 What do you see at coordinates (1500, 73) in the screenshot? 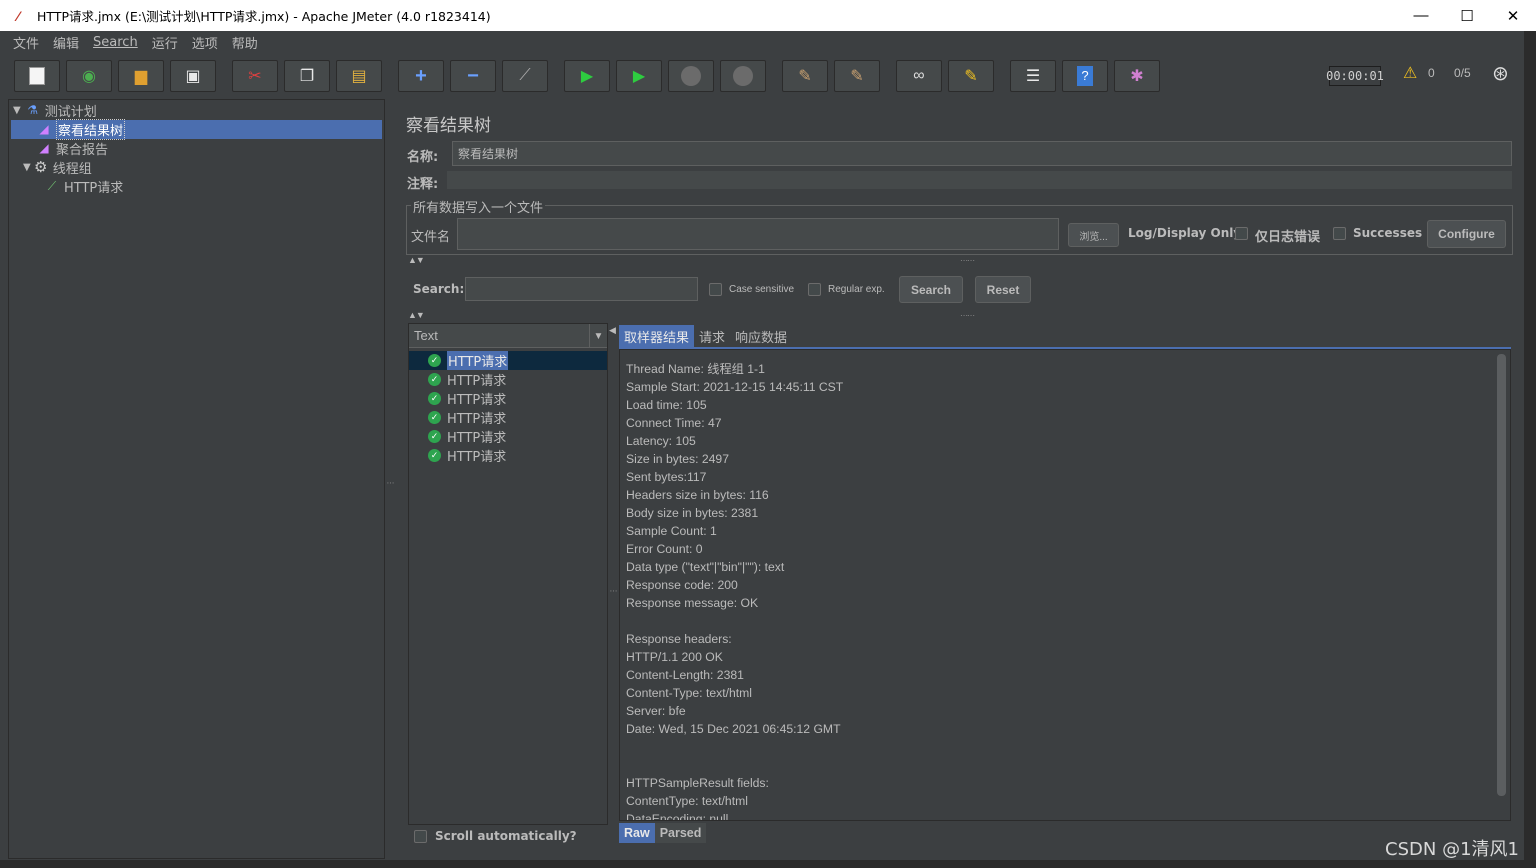
I see `log-viewer-icon: ⊛` at bounding box center [1500, 73].